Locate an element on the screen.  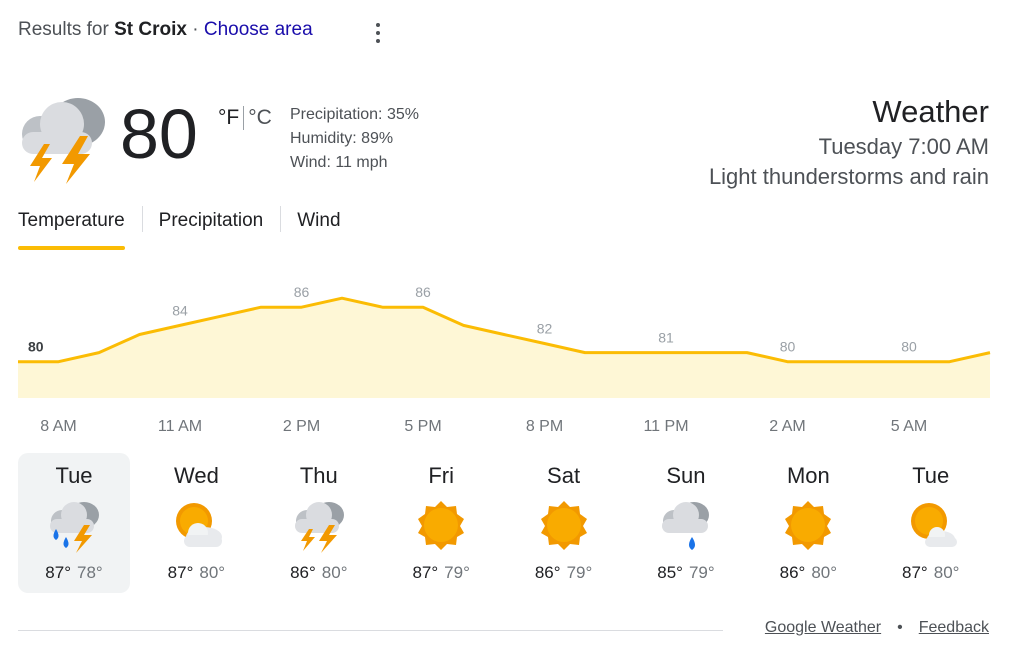
hour-tick-label: 8 AM is located at coordinates (58, 426).